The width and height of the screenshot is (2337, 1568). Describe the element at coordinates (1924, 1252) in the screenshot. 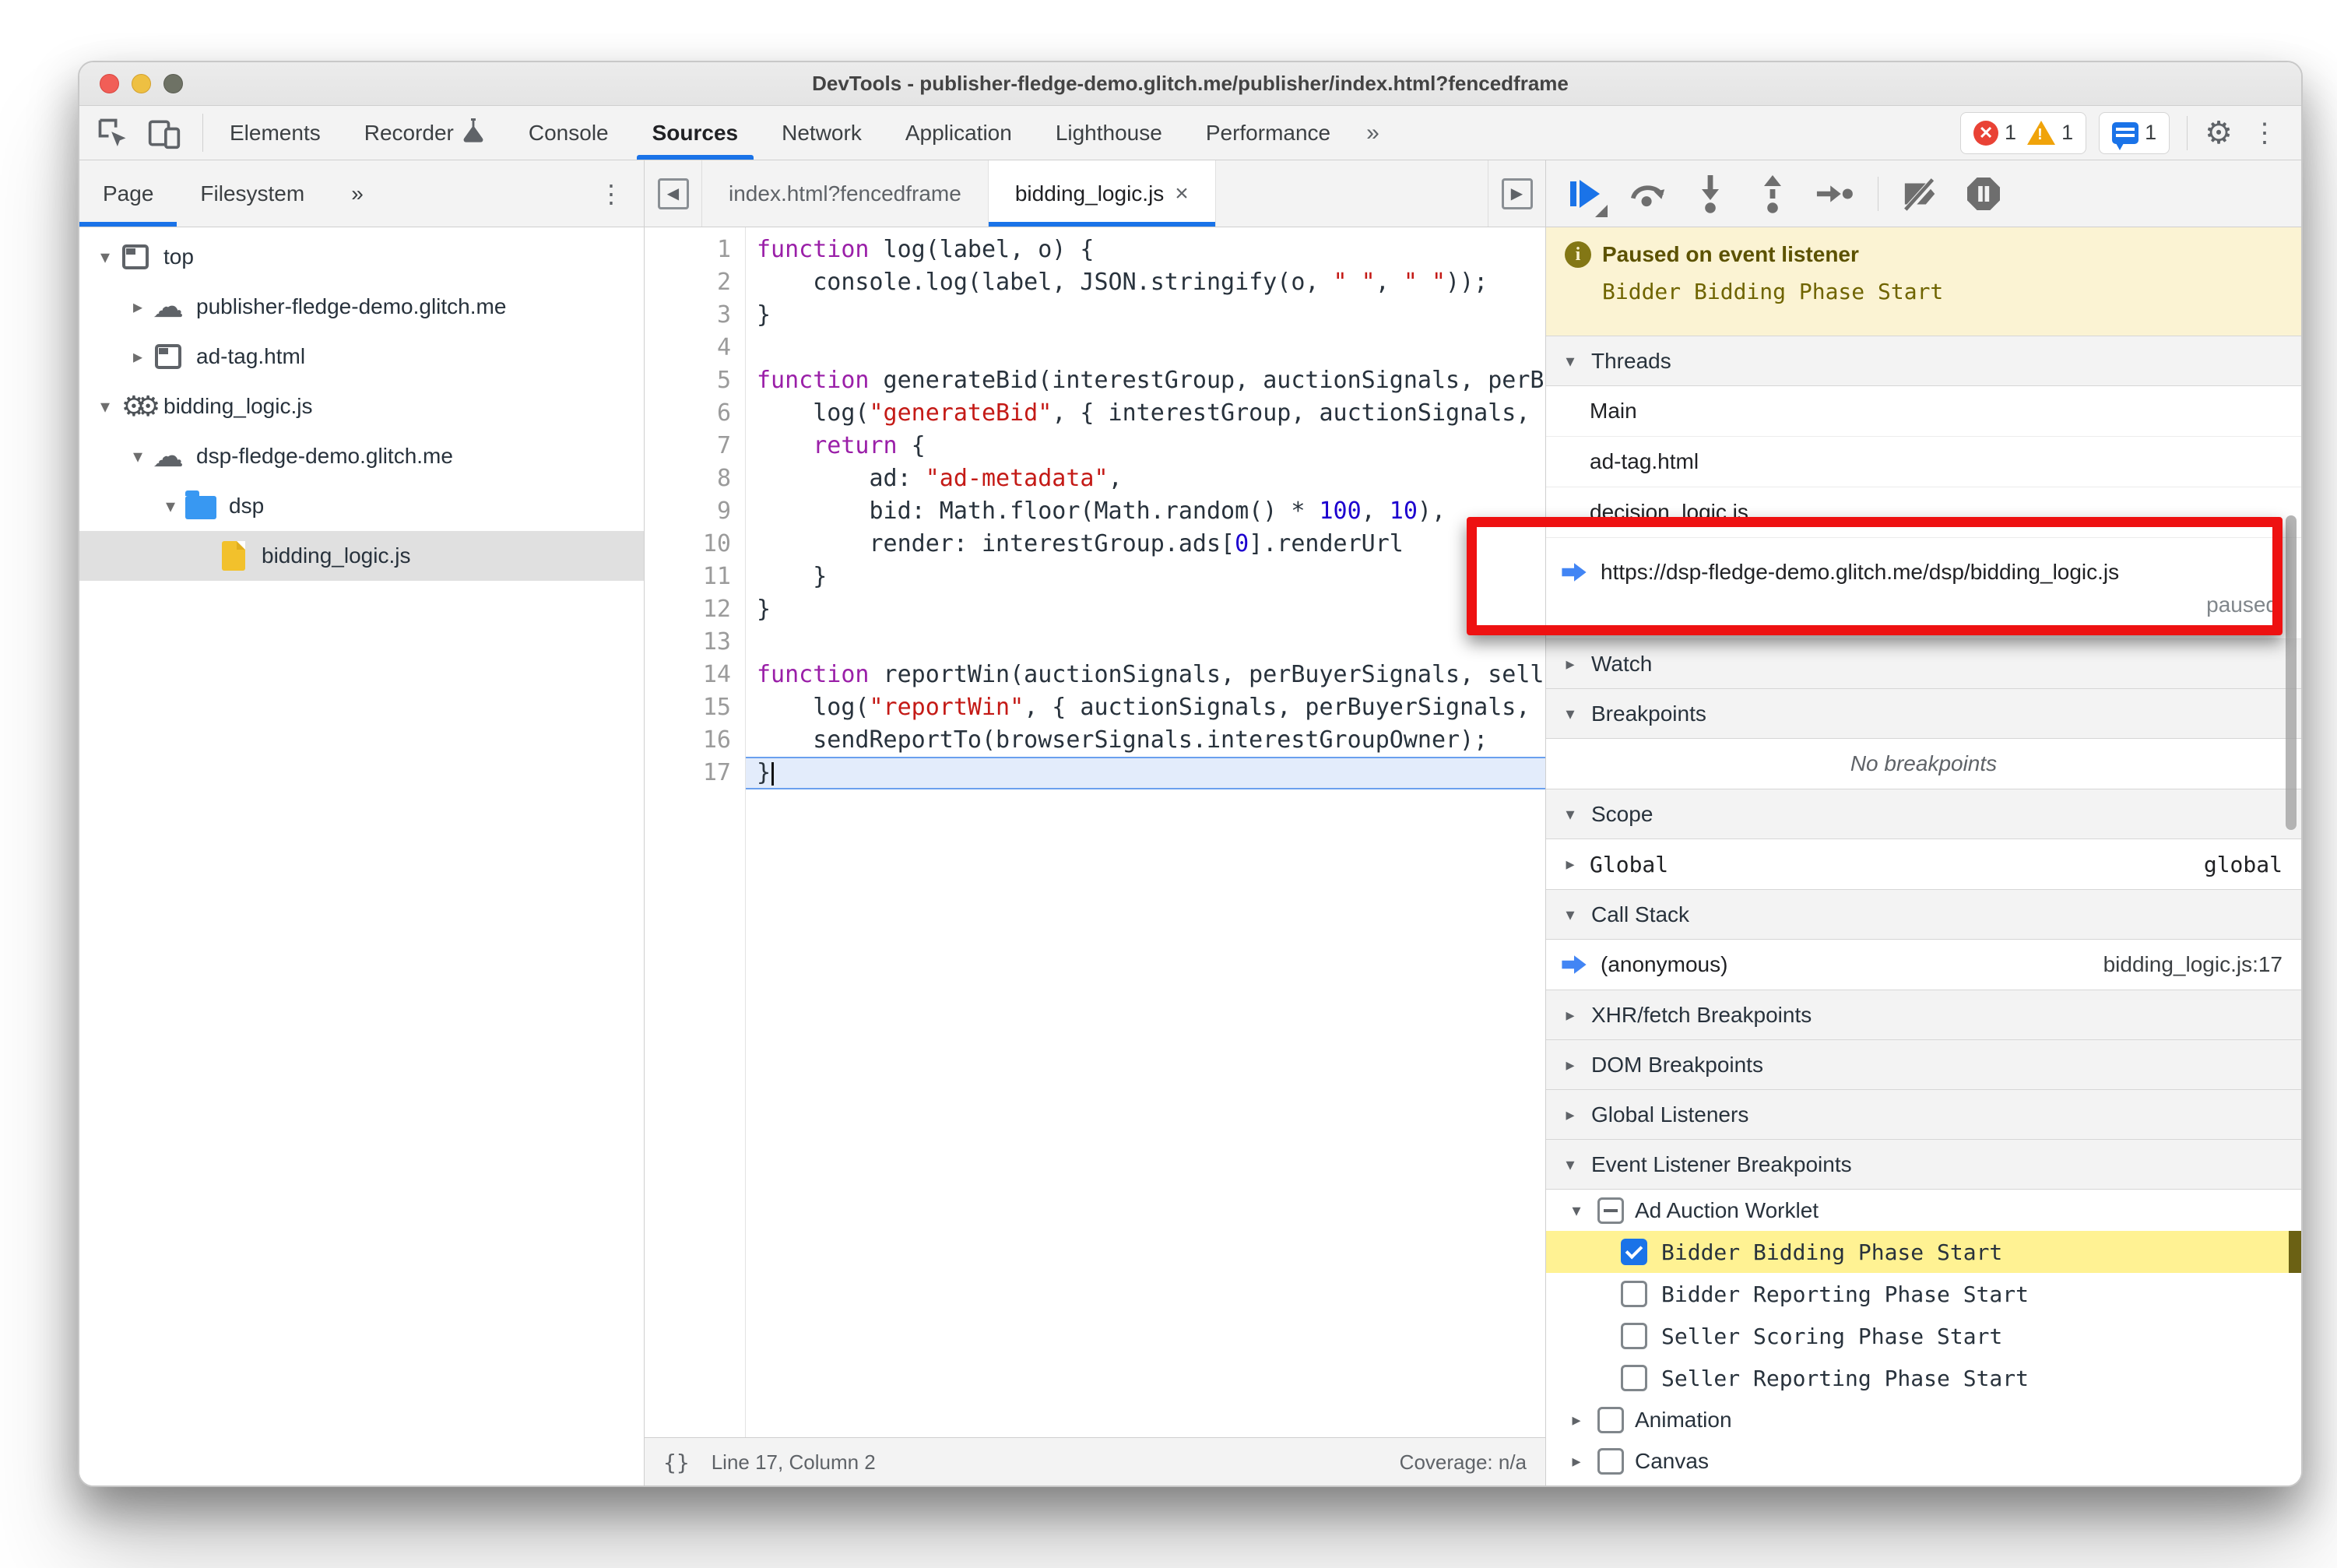

I see `elb-item-bidder-bidding-phase-start: Bidder Bidding Phase Start` at that location.